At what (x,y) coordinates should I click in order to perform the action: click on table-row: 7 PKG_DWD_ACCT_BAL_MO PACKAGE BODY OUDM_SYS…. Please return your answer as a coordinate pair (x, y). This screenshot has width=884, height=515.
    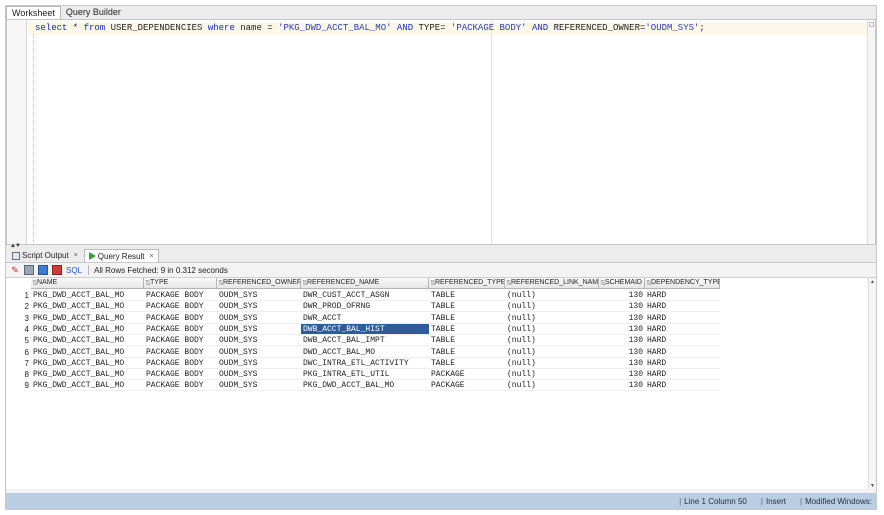
    Looking at the image, I should click on (363, 363).